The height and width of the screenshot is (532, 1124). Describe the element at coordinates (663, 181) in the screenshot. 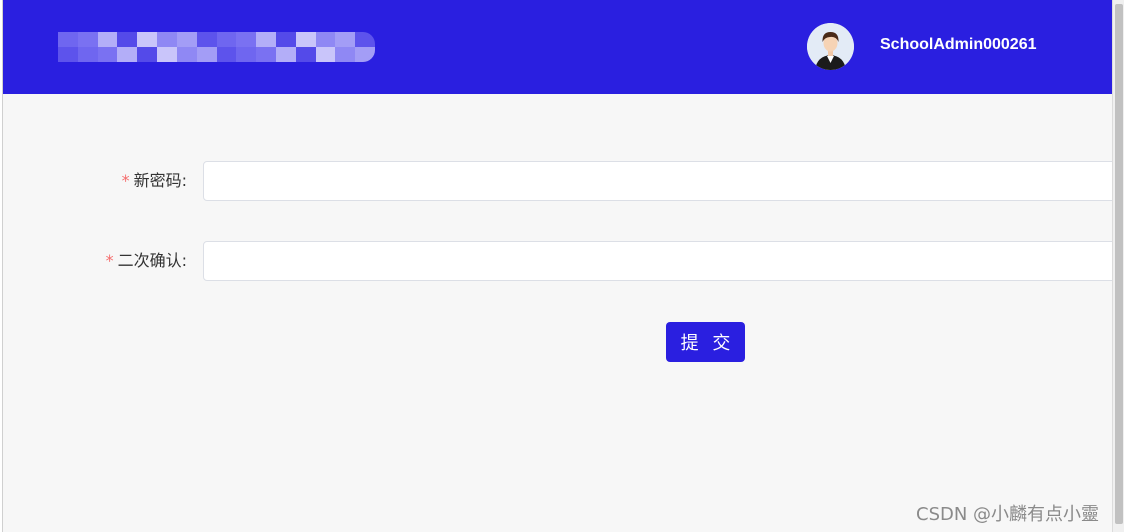

I see `new-password-input` at that location.